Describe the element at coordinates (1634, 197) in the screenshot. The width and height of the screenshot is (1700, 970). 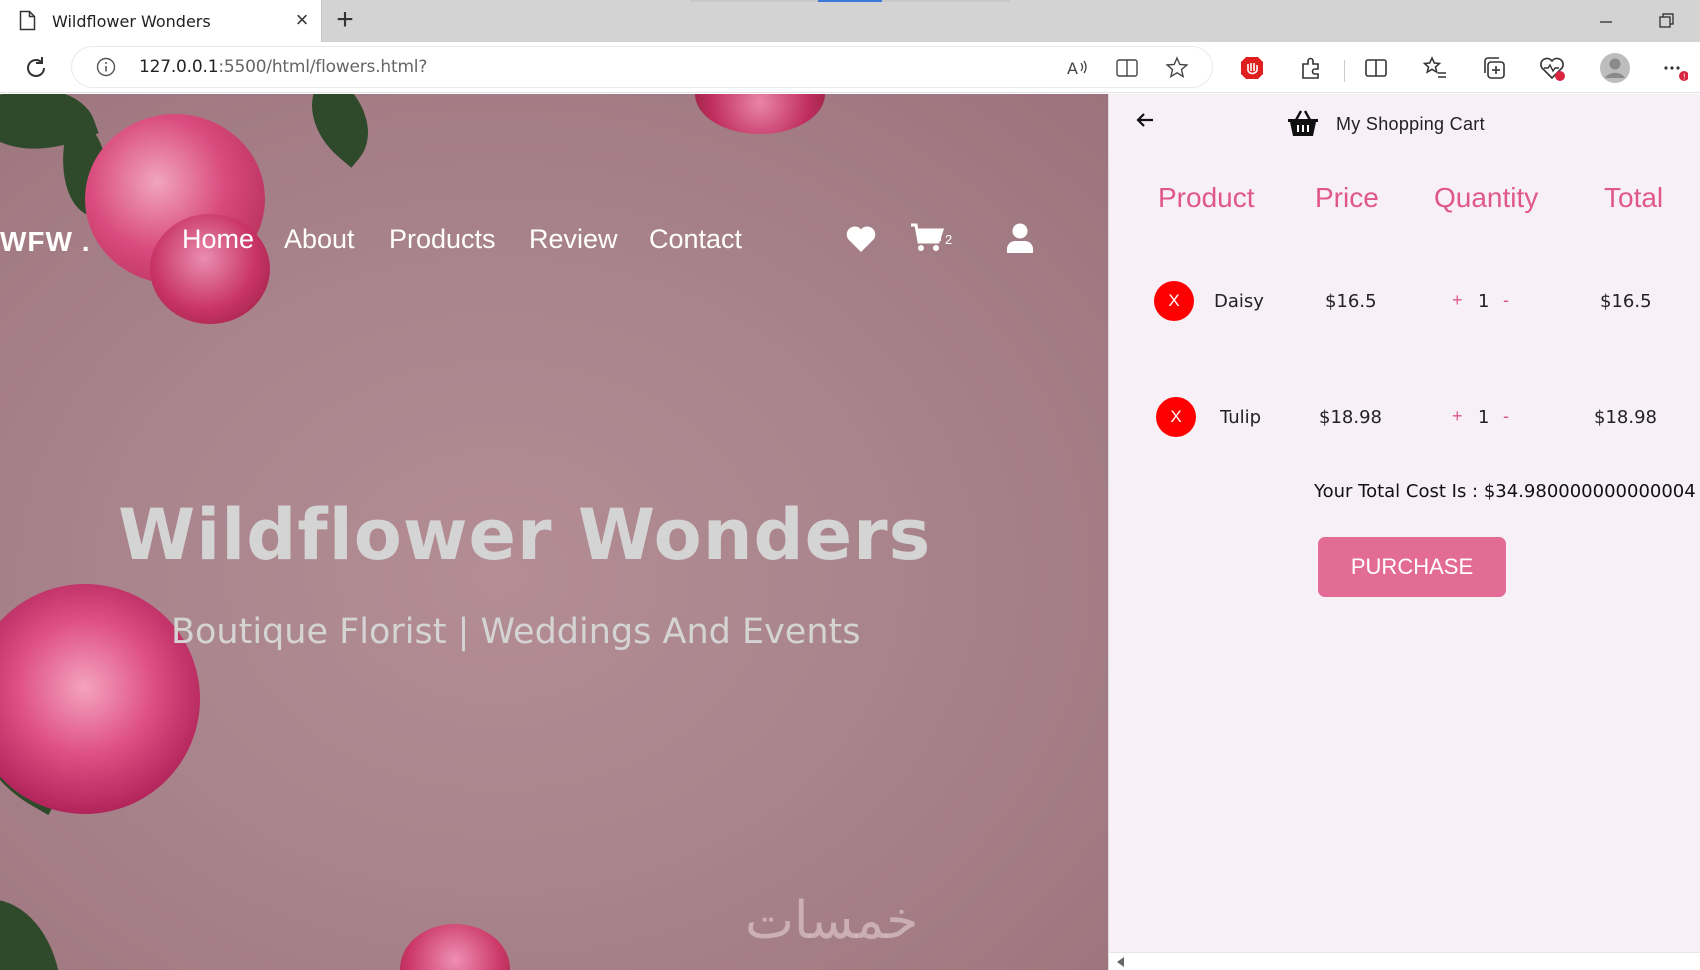
I see `column-header-total: Total` at that location.